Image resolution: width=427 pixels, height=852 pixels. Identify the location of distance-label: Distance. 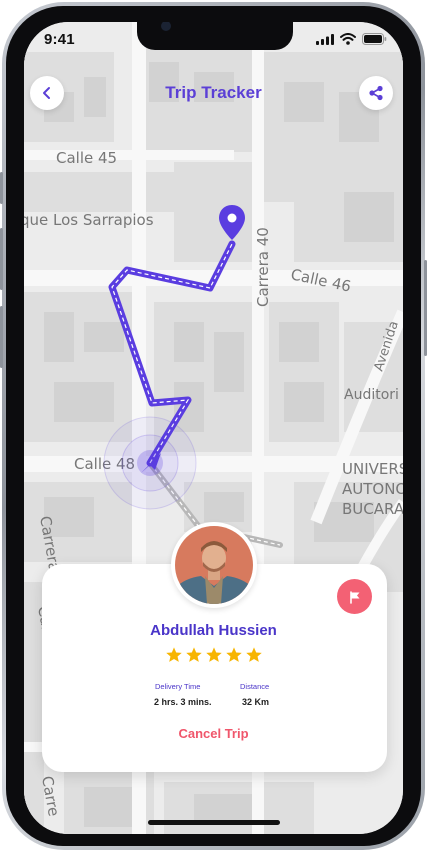
(255, 686).